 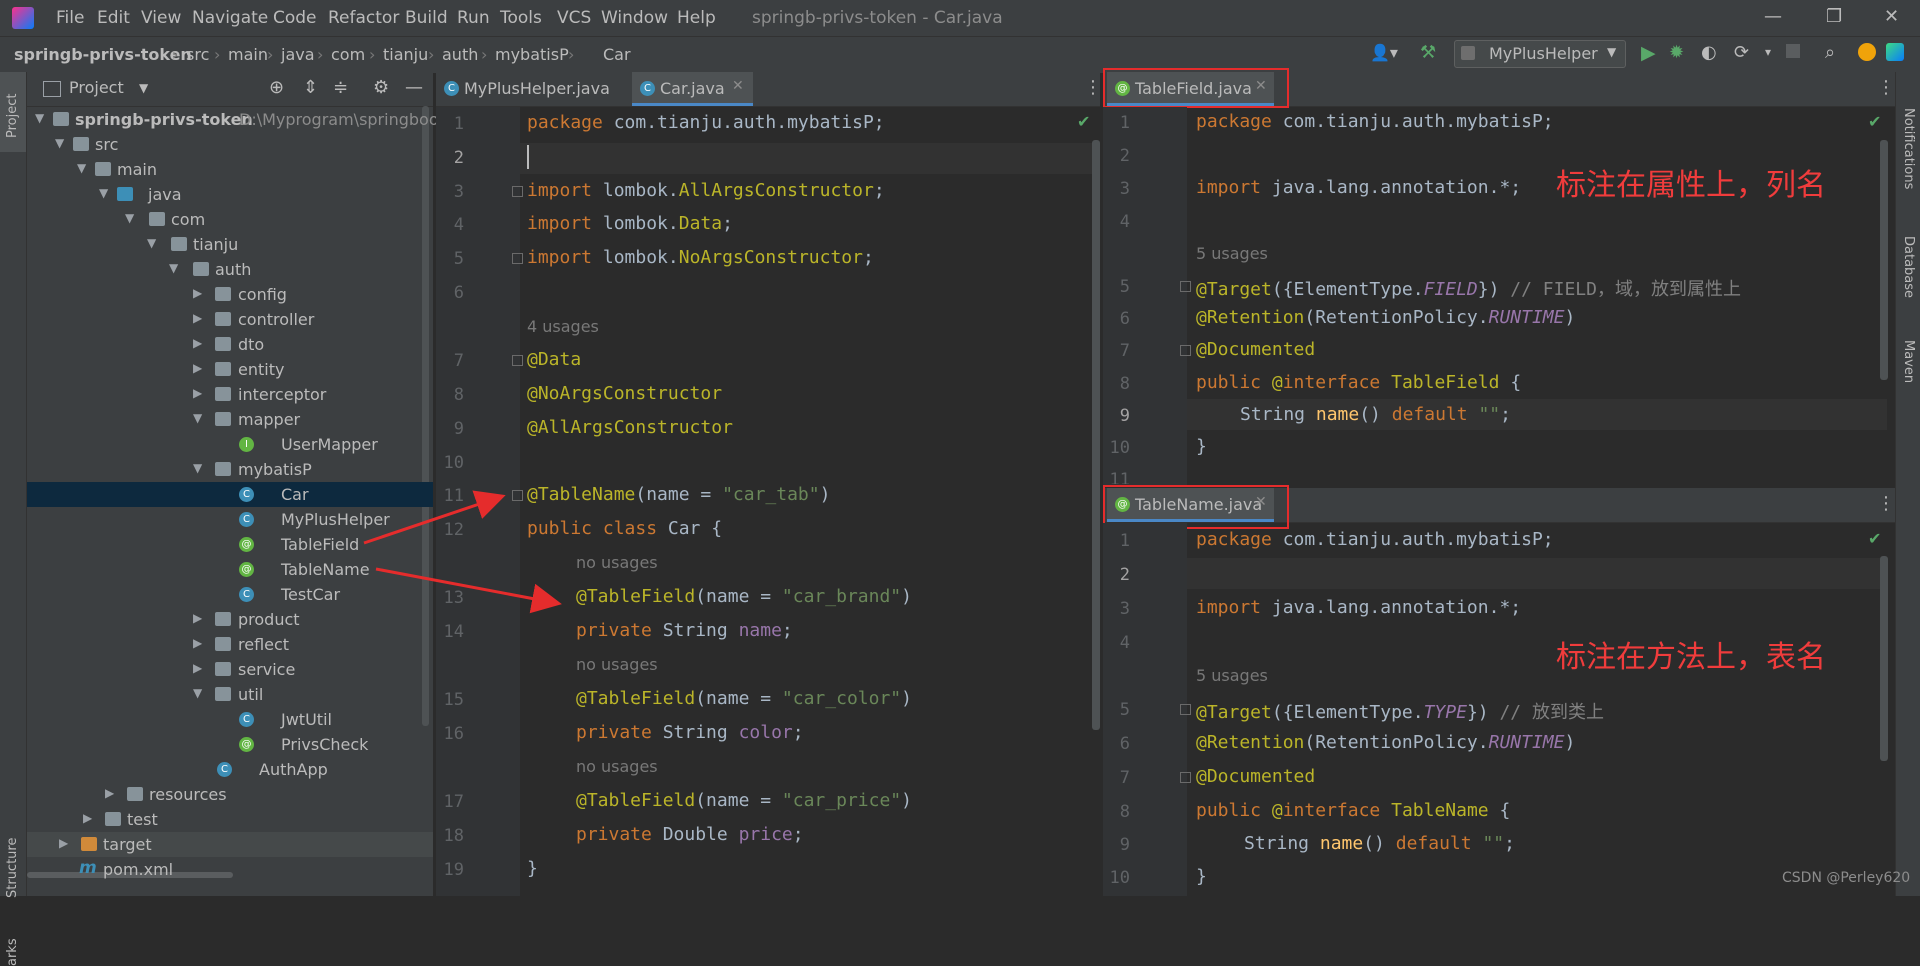 I want to click on watermark: CSDN @Perley620, so click(x=1846, y=878).